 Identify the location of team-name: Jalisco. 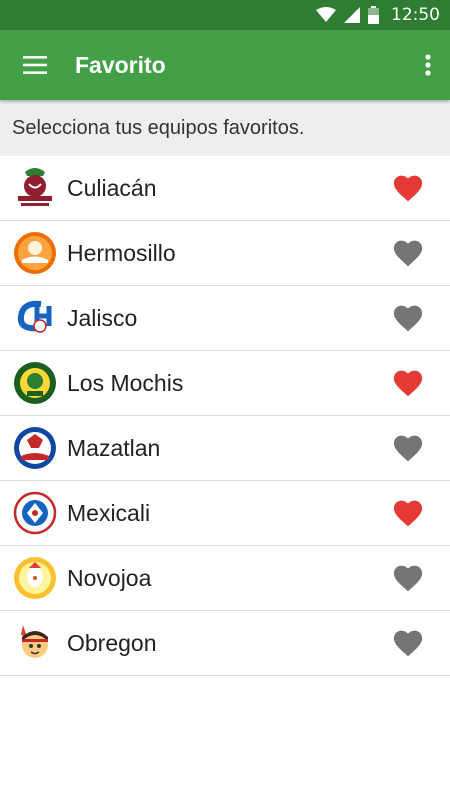
(102, 317).